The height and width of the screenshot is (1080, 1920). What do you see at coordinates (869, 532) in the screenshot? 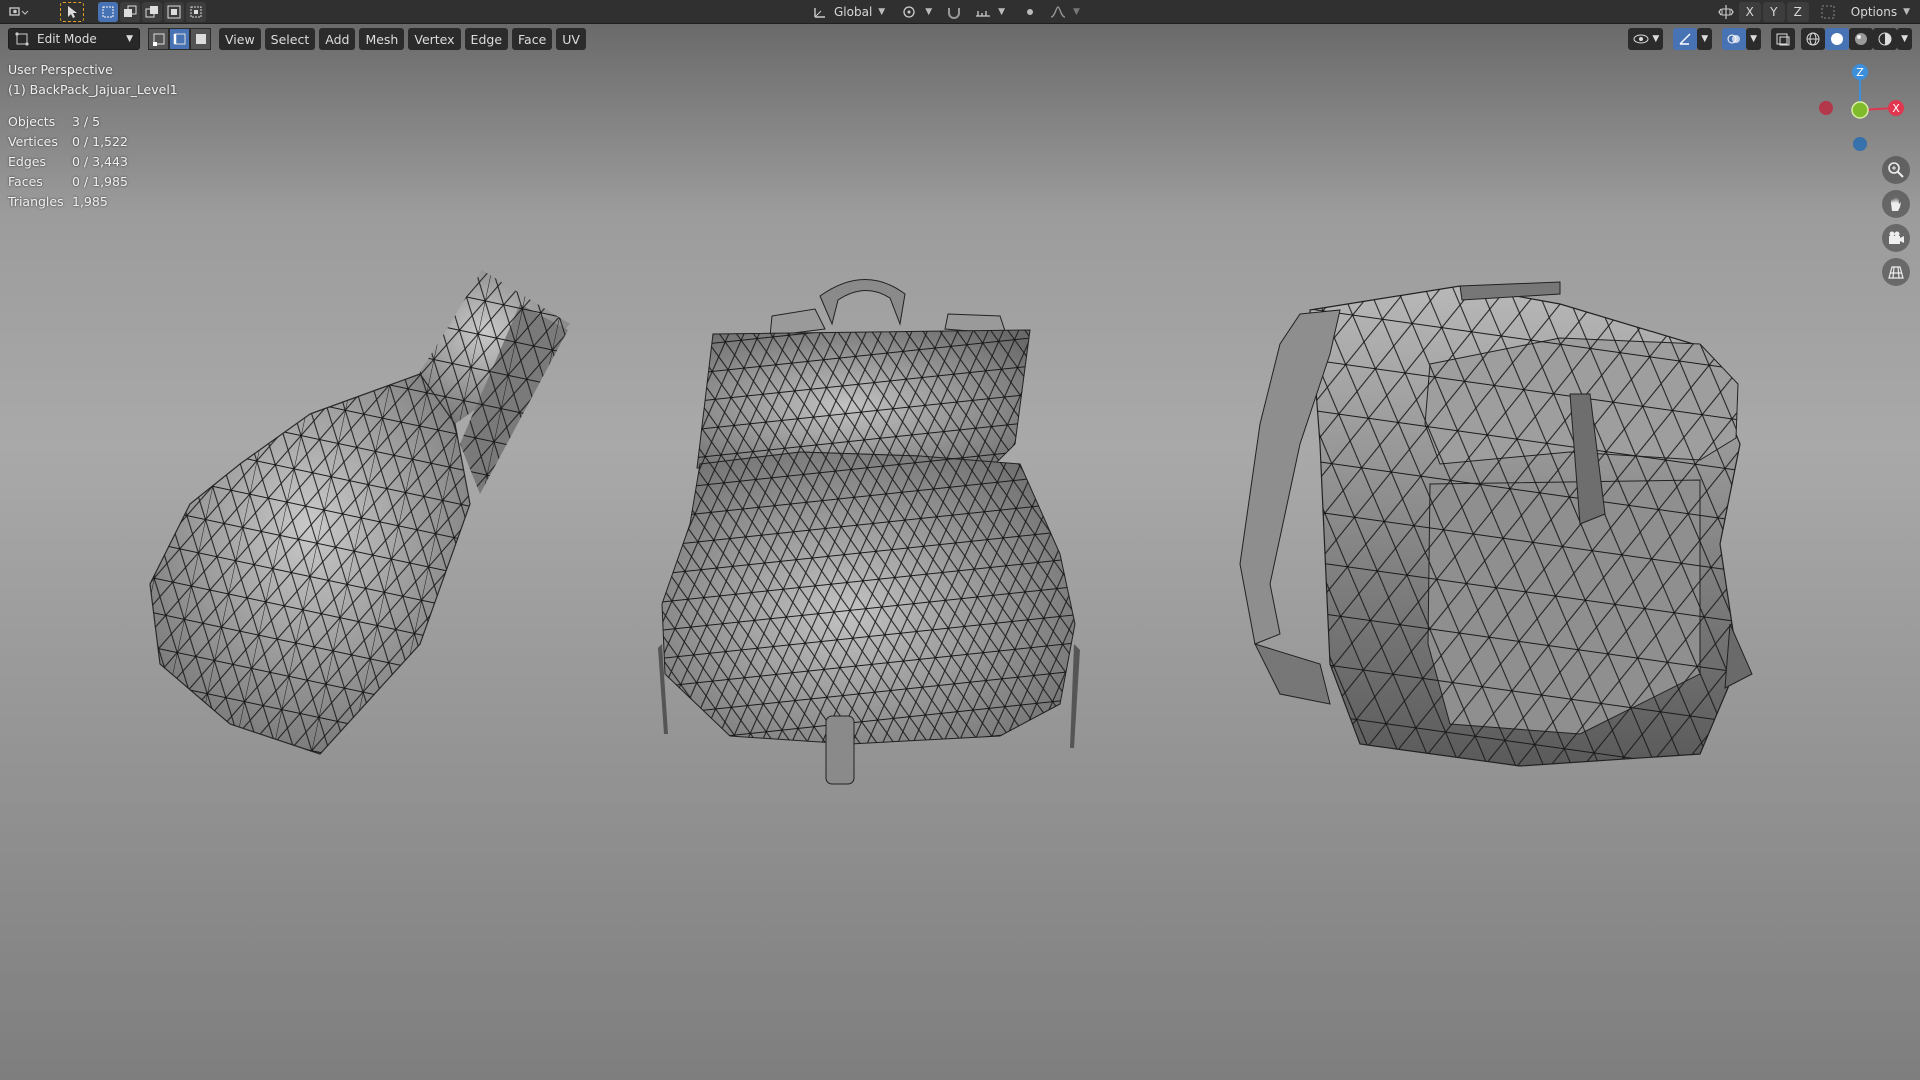
I see `backpack-mesh-middle` at bounding box center [869, 532].